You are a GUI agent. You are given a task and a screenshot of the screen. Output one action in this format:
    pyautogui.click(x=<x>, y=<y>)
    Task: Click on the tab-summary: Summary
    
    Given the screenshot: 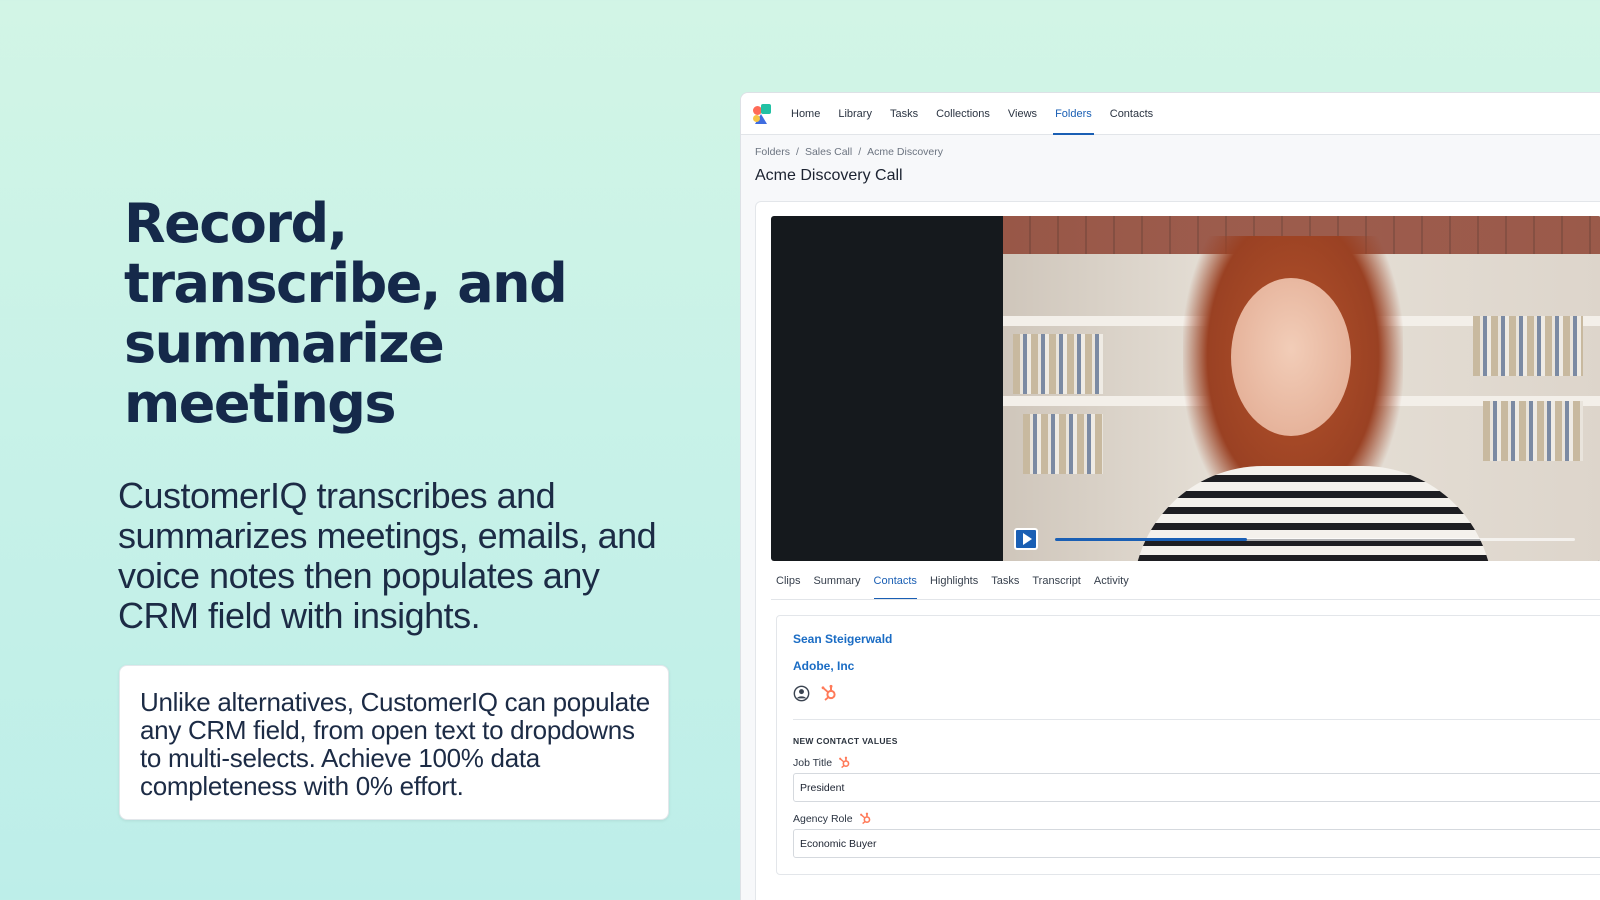 What is the action you would take?
    pyautogui.click(x=836, y=587)
    